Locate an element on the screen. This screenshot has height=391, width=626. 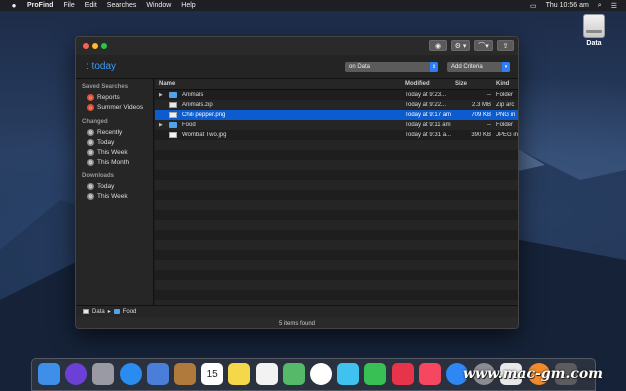
desktop-drive: Data is located at coordinates (594, 30).